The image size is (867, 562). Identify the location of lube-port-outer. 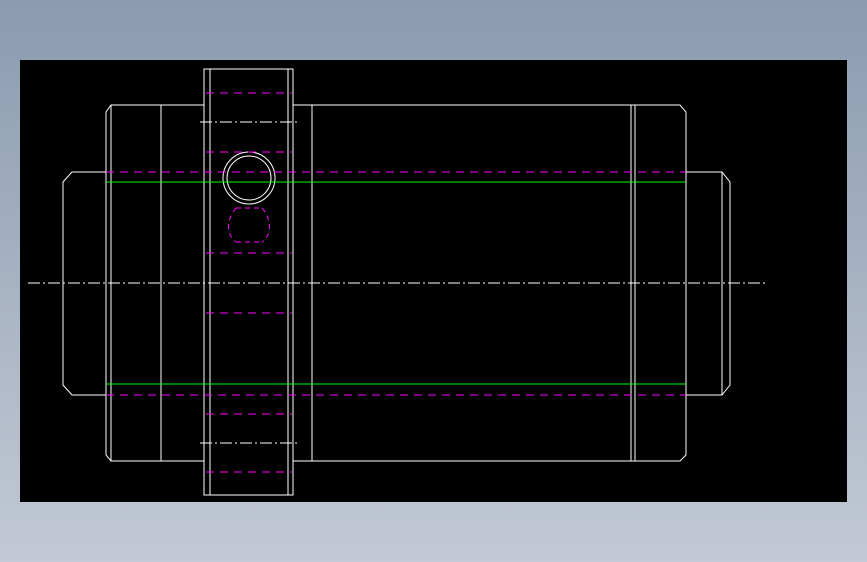
(249, 178).